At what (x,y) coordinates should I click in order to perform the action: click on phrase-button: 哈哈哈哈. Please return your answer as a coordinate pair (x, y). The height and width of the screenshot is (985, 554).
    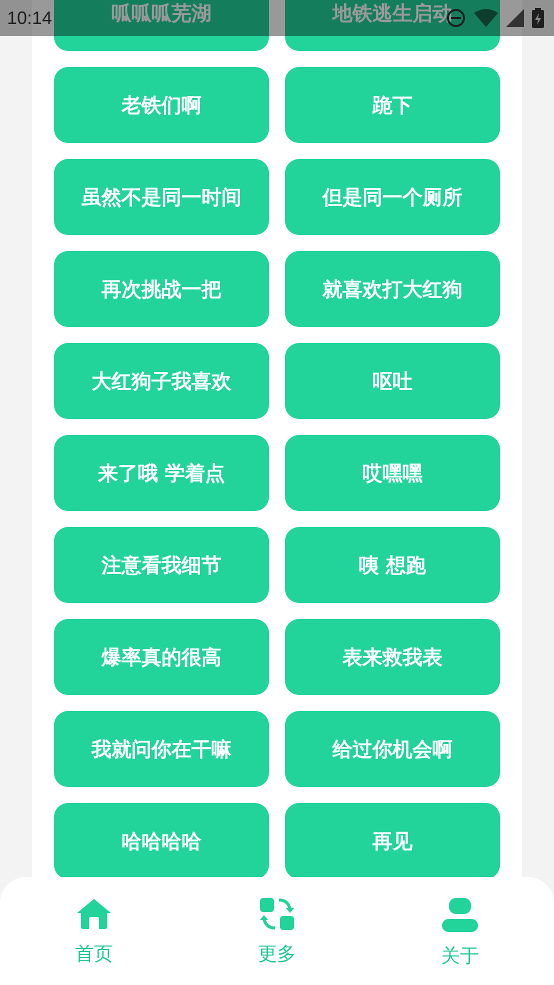
    Looking at the image, I should click on (161, 841).